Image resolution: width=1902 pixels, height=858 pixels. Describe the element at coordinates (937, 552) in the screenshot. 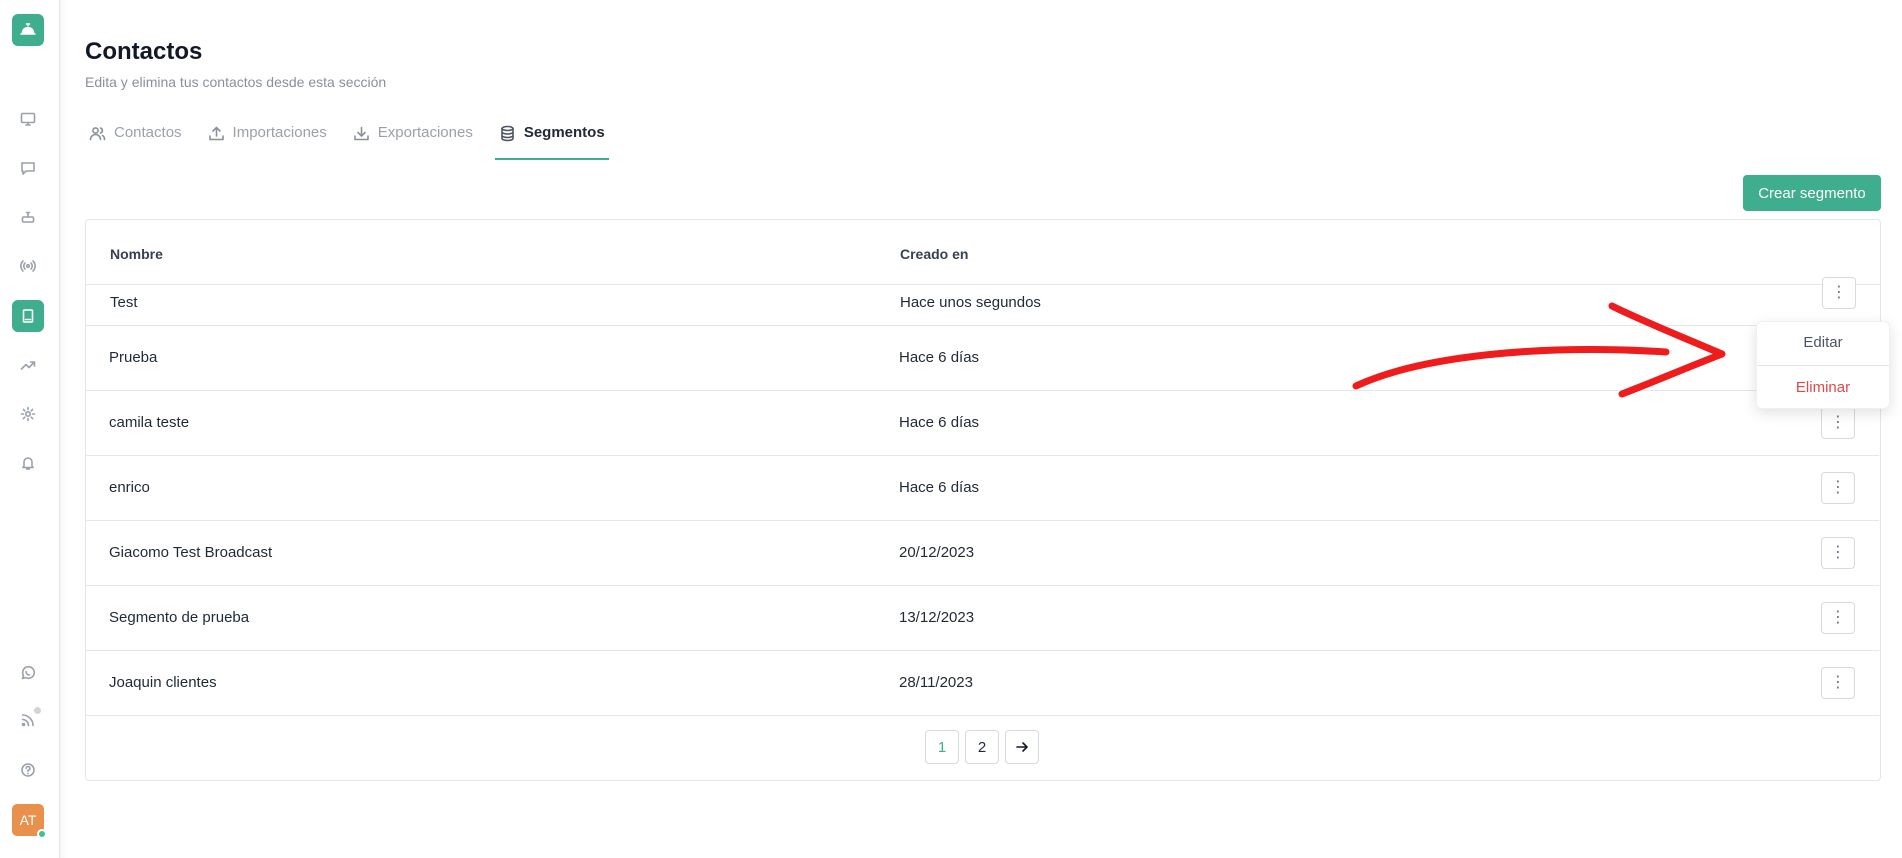

I see `segment-created: 20/12/2023` at that location.